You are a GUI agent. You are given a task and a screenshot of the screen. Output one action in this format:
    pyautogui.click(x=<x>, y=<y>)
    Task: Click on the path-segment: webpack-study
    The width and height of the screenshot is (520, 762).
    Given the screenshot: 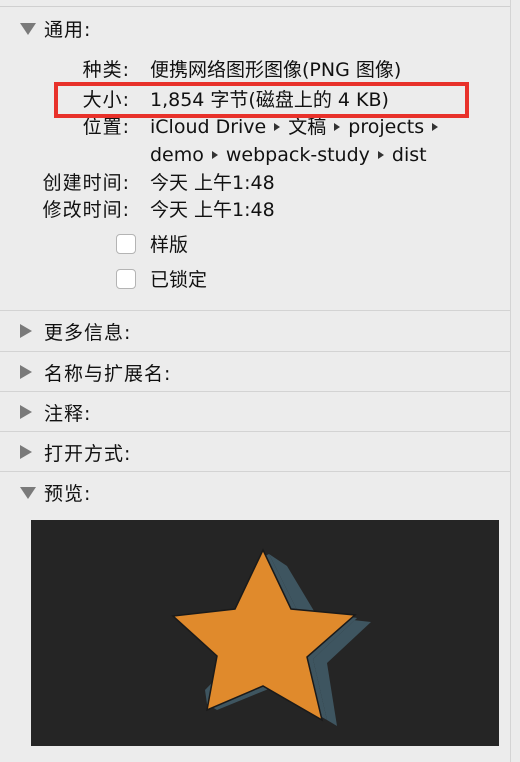 What is the action you would take?
    pyautogui.click(x=297, y=155)
    